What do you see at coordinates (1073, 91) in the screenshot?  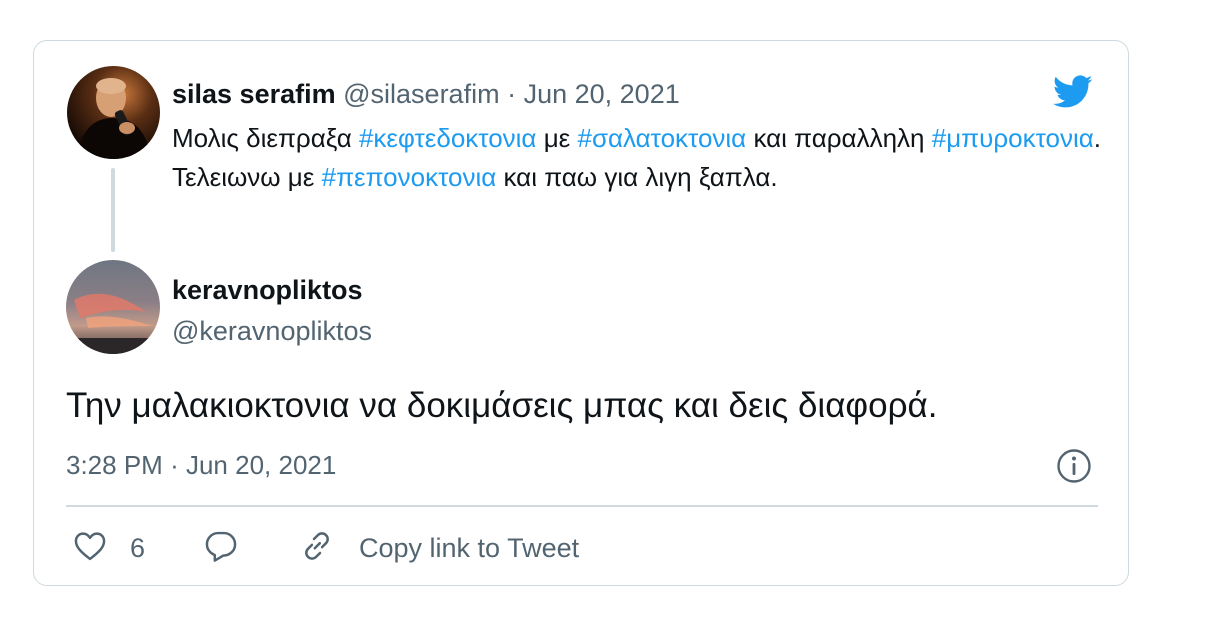 I see `twitter-bird-icon` at bounding box center [1073, 91].